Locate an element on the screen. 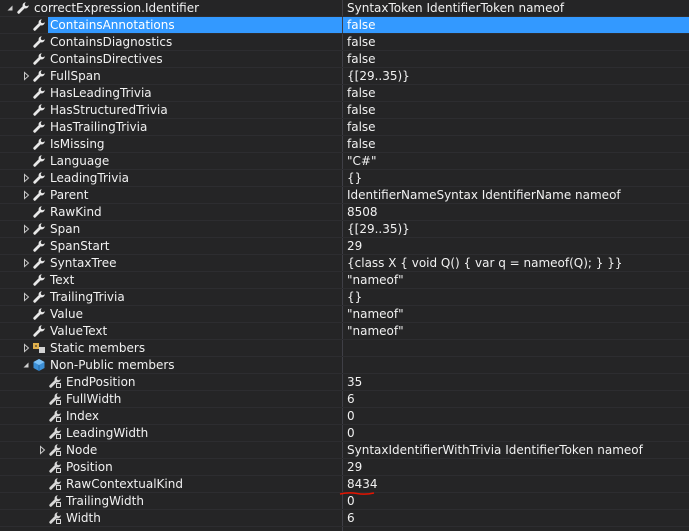 Image resolution: width=689 pixels, height=531 pixels. property-value: 8508 is located at coordinates (516, 212).